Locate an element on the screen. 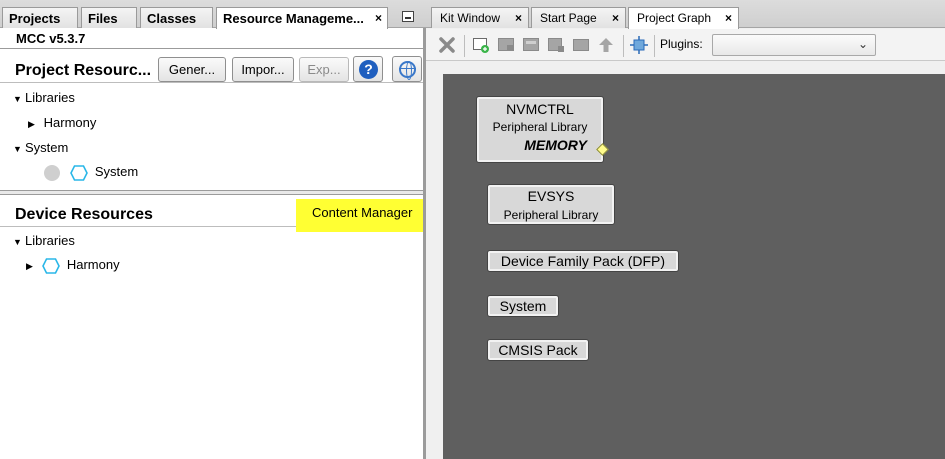  globe-icon is located at coordinates (407, 70).